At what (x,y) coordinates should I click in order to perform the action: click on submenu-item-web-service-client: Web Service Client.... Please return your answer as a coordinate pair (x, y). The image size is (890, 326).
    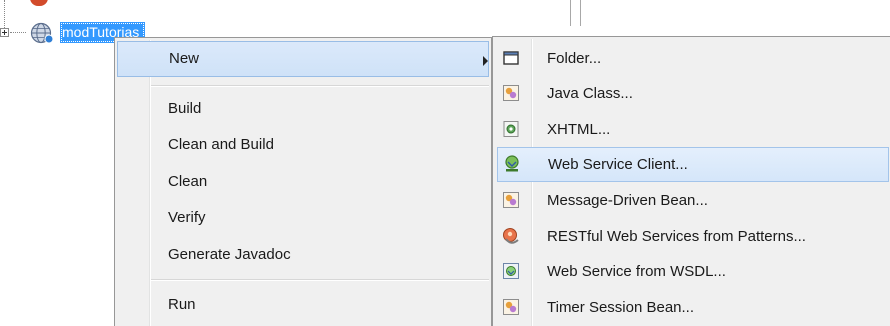
    Looking at the image, I should click on (693, 164).